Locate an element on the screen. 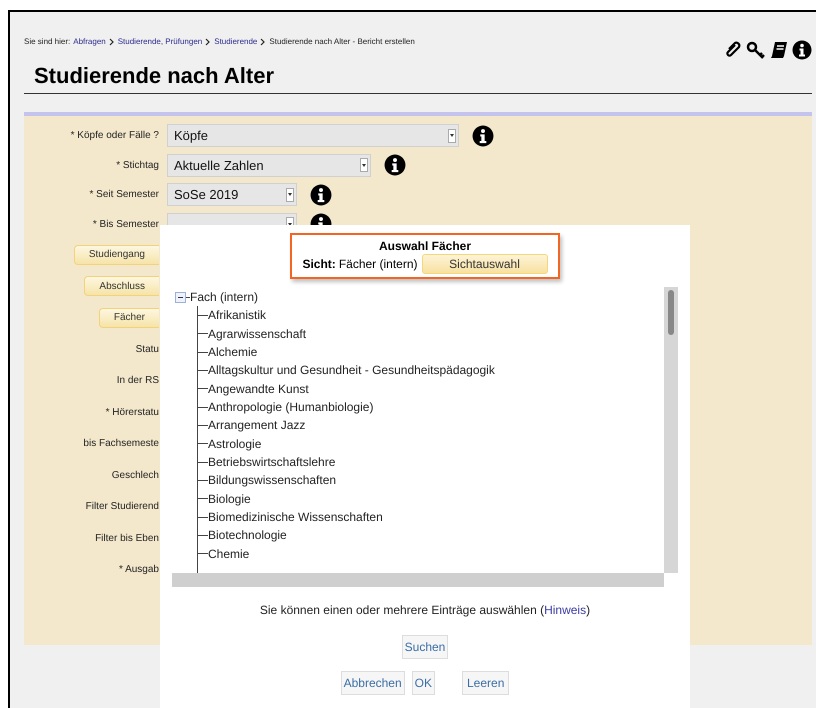 This screenshot has height=708, width=816. field-label: Statu is located at coordinates (147, 349).